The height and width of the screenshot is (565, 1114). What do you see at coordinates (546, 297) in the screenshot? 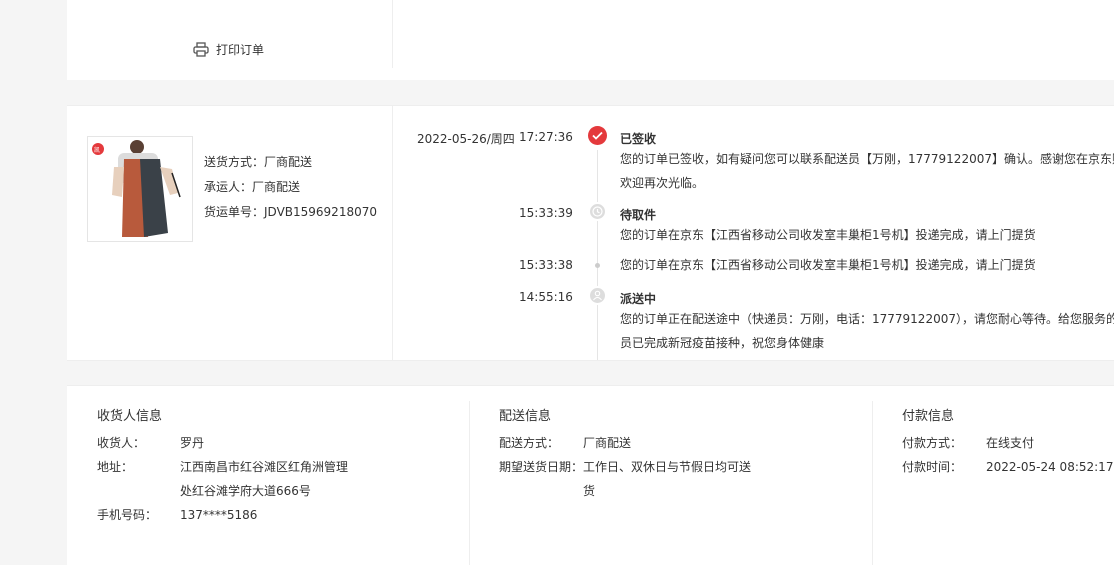
I see `timeline-time: 14:55:16` at bounding box center [546, 297].